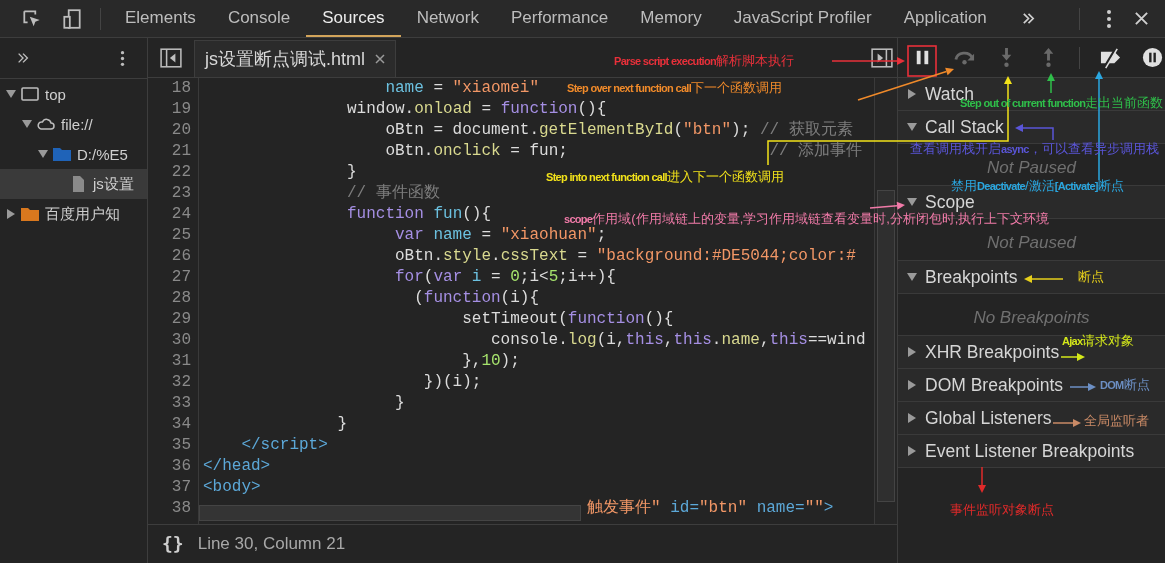 Image resolution: width=1165 pixels, height=563 pixels. Describe the element at coordinates (181, 340) in the screenshot. I see `line-number: 30` at that location.